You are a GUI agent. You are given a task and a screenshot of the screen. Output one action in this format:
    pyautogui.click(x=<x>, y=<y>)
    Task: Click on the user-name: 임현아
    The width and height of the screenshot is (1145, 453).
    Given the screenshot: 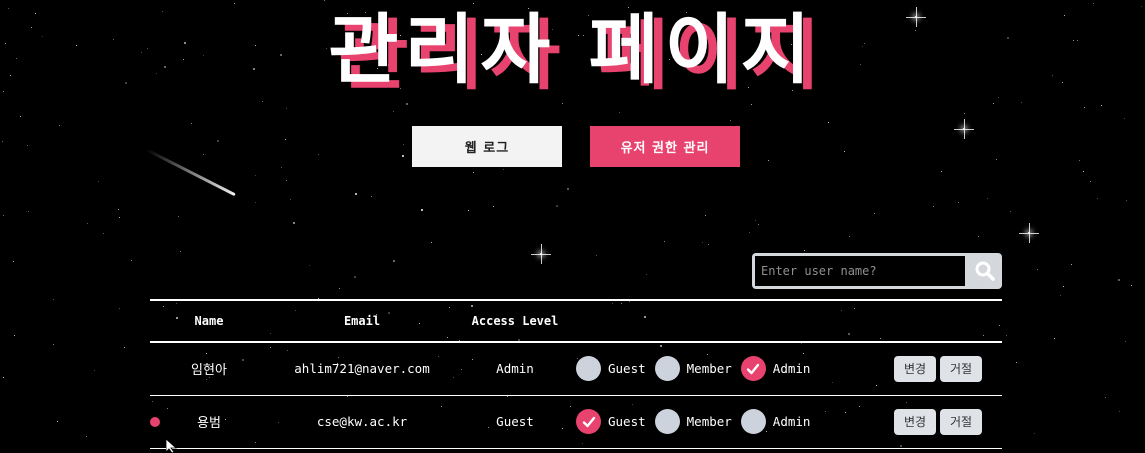 What is the action you would take?
    pyautogui.click(x=209, y=371)
    